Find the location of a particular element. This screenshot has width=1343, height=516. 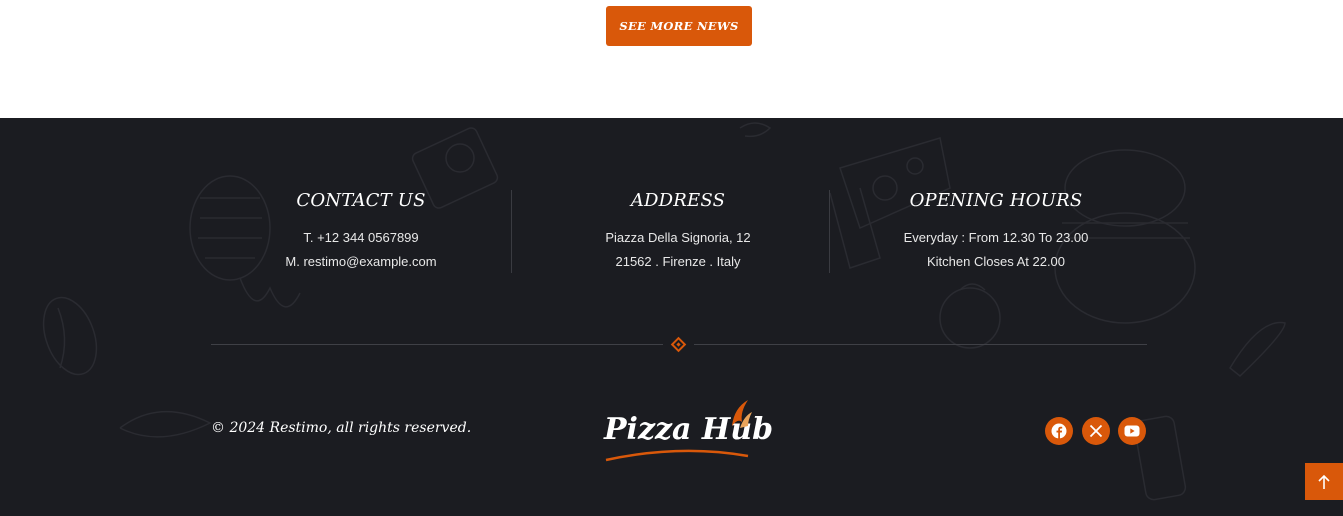

contact-email: M. restimo@example.com is located at coordinates (361, 262).